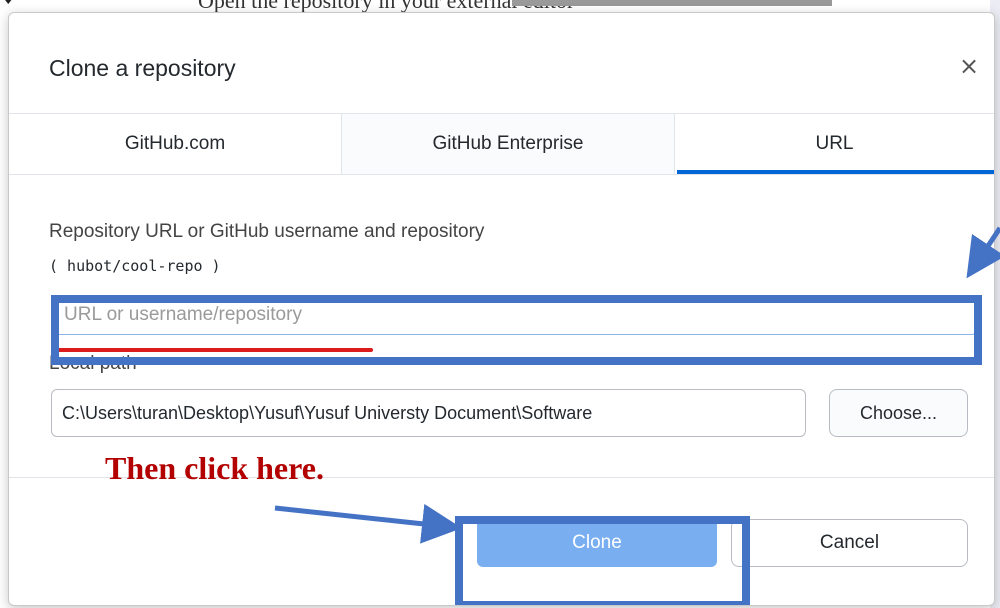 This screenshot has width=1000, height=608. Describe the element at coordinates (835, 172) in the screenshot. I see `selected-tab-indicator` at that location.